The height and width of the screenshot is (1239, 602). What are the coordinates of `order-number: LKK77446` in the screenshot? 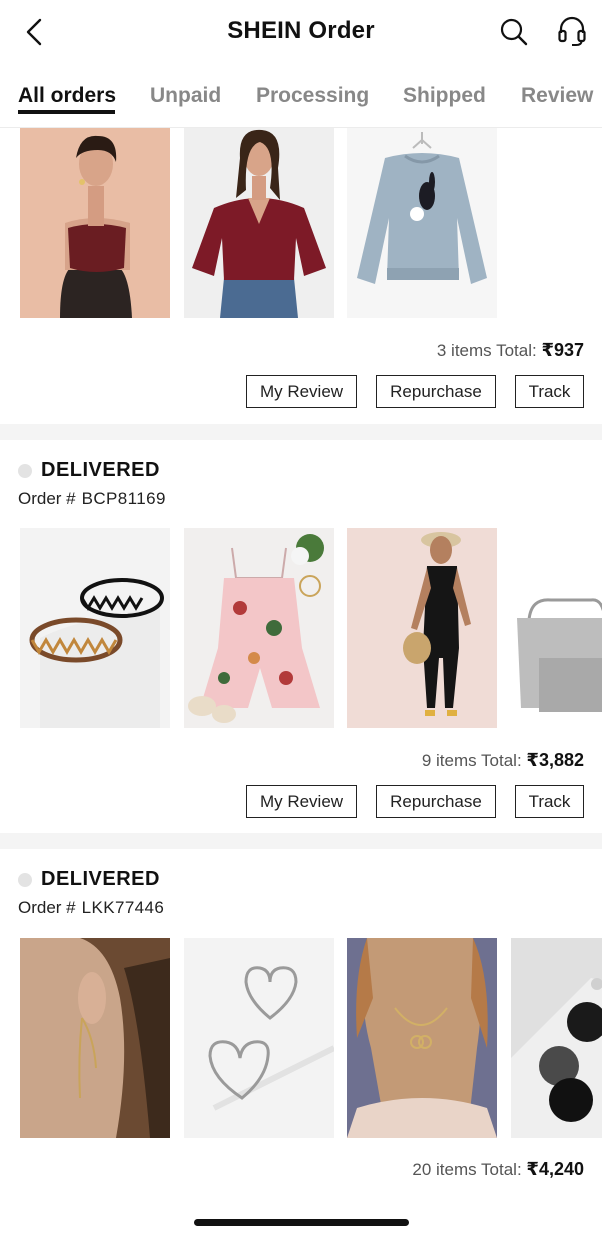 It's located at (123, 907).